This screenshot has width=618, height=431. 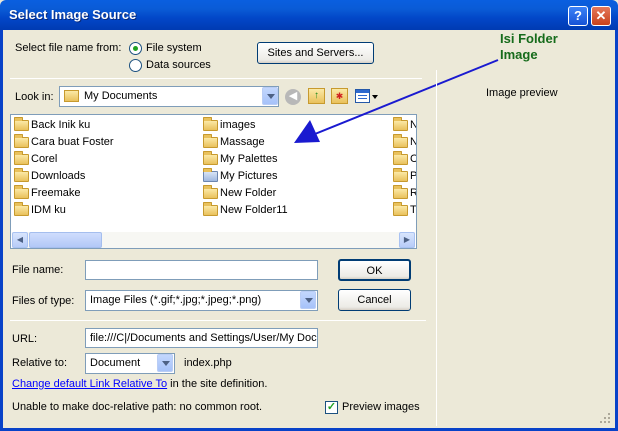 What do you see at coordinates (174, 48) in the screenshot?
I see `file-system-label: File system` at bounding box center [174, 48].